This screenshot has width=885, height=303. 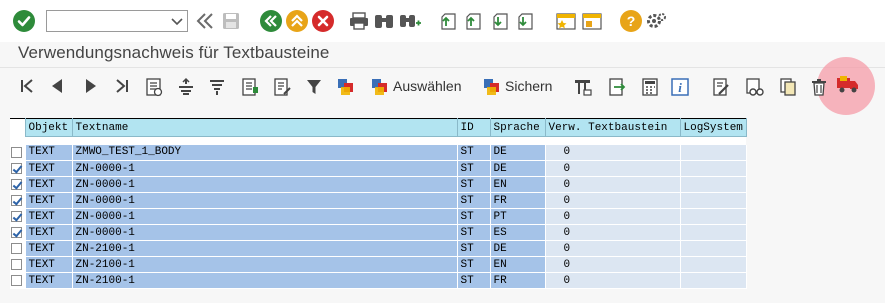 I want to click on exit-icon, so click(x=297, y=21).